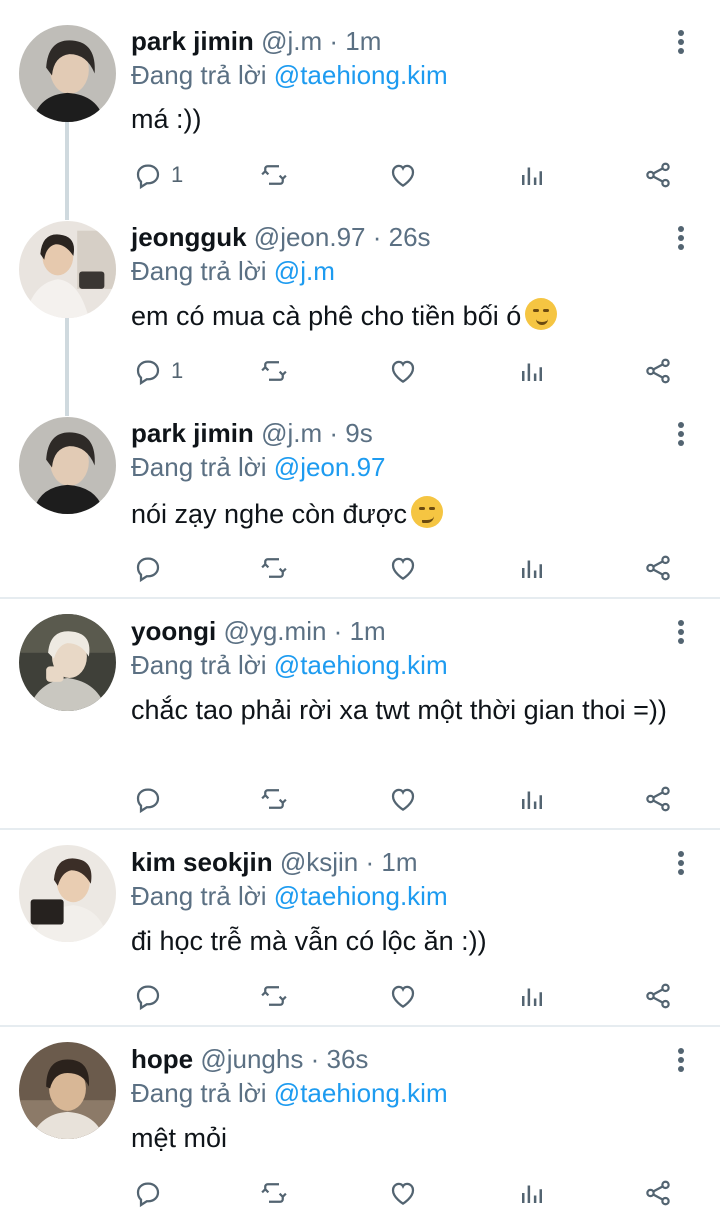 The image size is (720, 1222). I want to click on user-handle: @j.m, so click(292, 41).